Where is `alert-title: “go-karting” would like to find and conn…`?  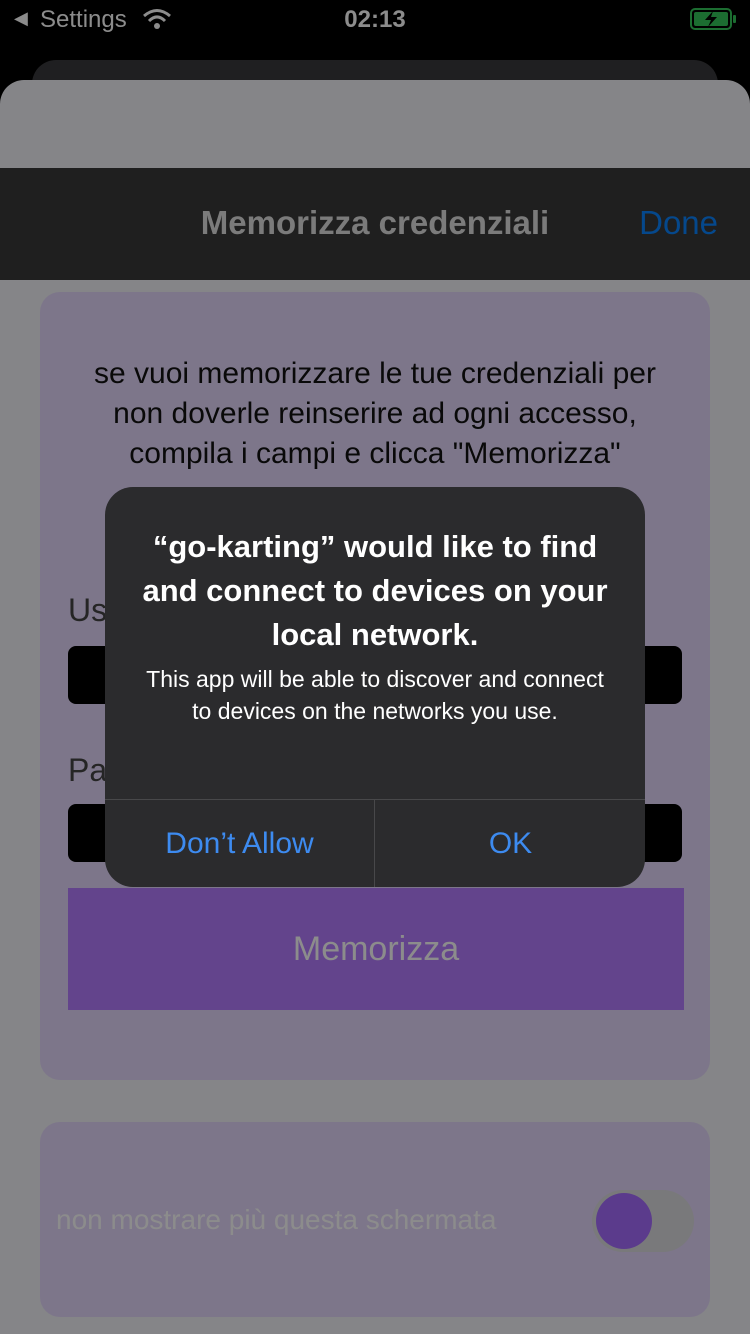 alert-title: “go-karting” would like to find and conn… is located at coordinates (375, 590).